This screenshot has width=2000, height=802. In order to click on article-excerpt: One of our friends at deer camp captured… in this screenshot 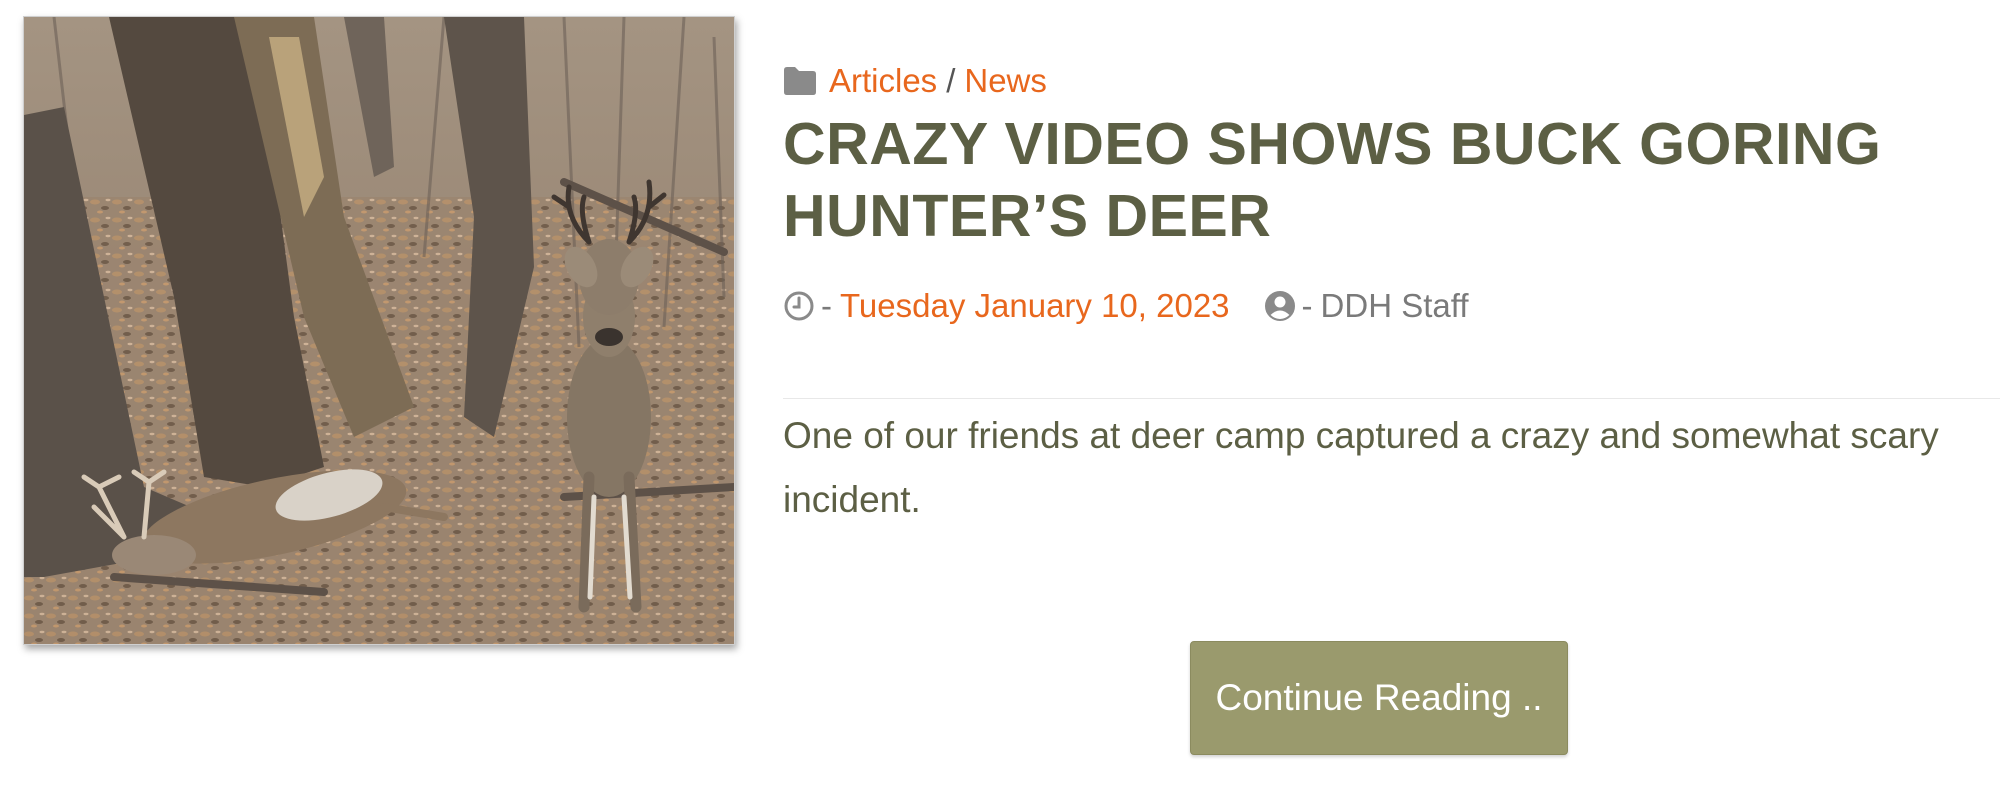, I will do `click(1361, 467)`.